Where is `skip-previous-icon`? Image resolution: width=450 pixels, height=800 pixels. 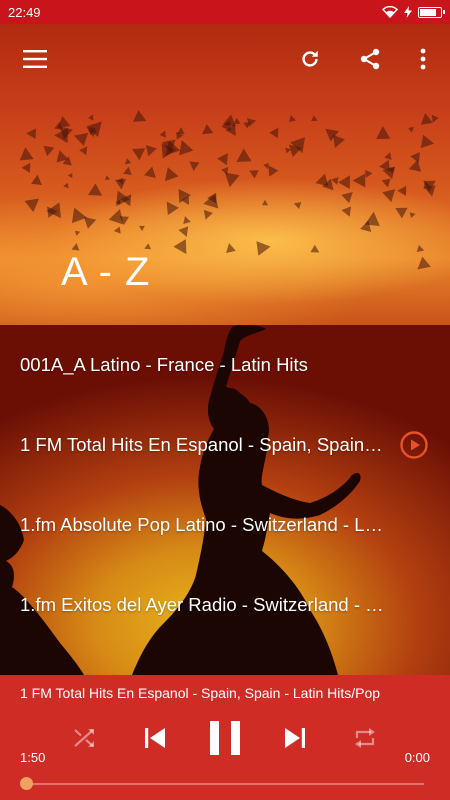 skip-previous-icon is located at coordinates (155, 738).